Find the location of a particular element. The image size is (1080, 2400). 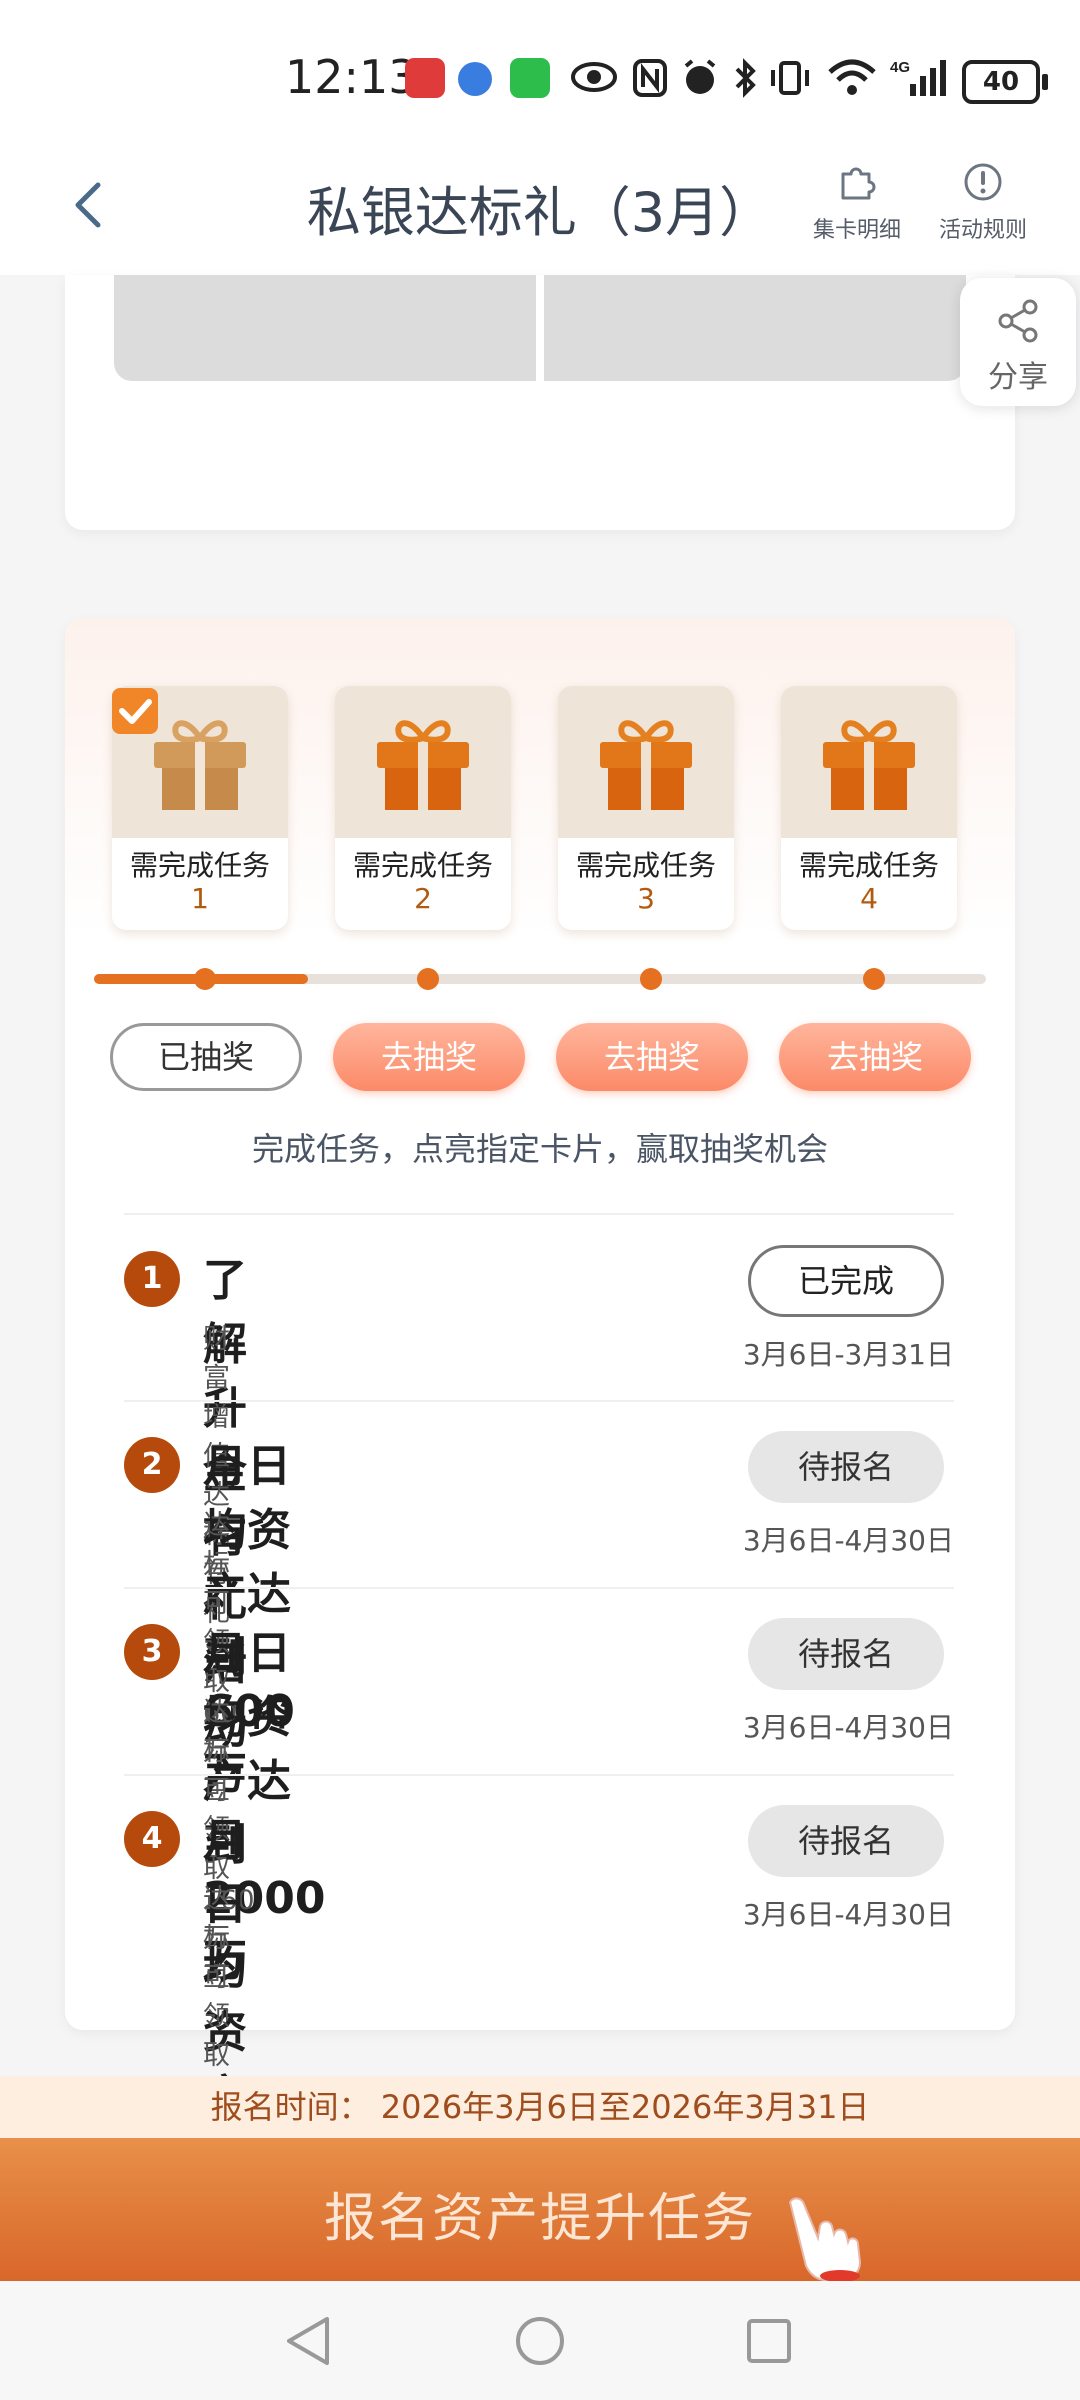

wifi-icon is located at coordinates (852, 77).